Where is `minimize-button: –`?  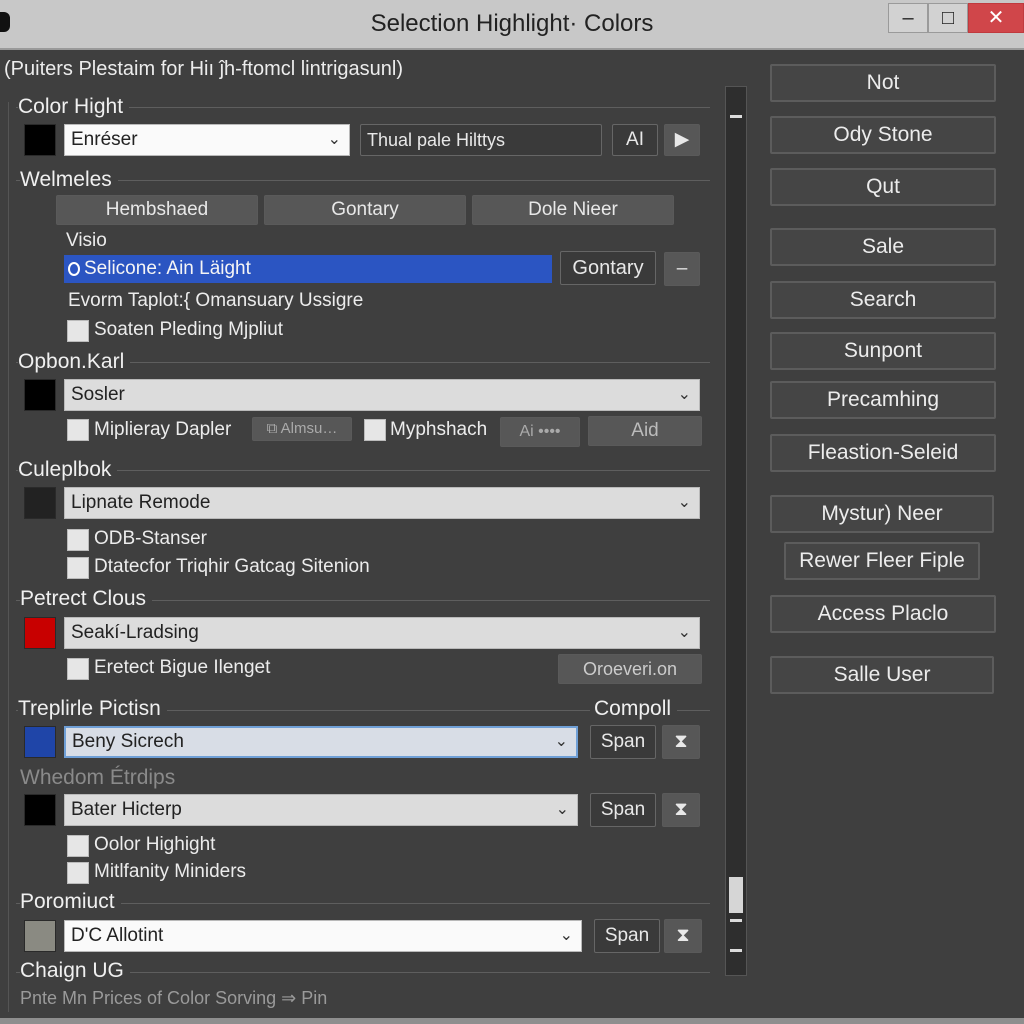
minimize-button: – is located at coordinates (908, 18).